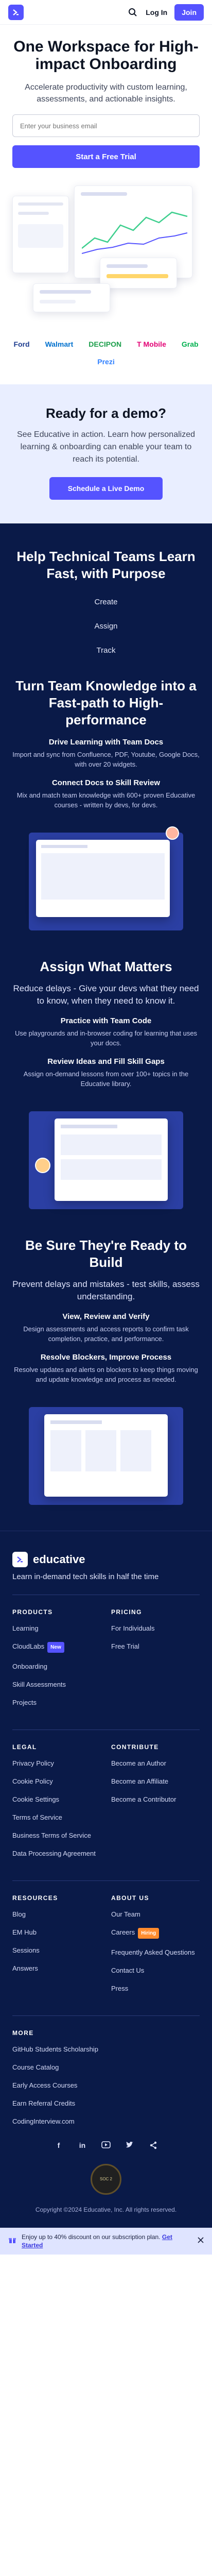 This screenshot has height=2576, width=212. Describe the element at coordinates (106, 2103) in the screenshot. I see `footer-link: Earn Referral Credits` at that location.